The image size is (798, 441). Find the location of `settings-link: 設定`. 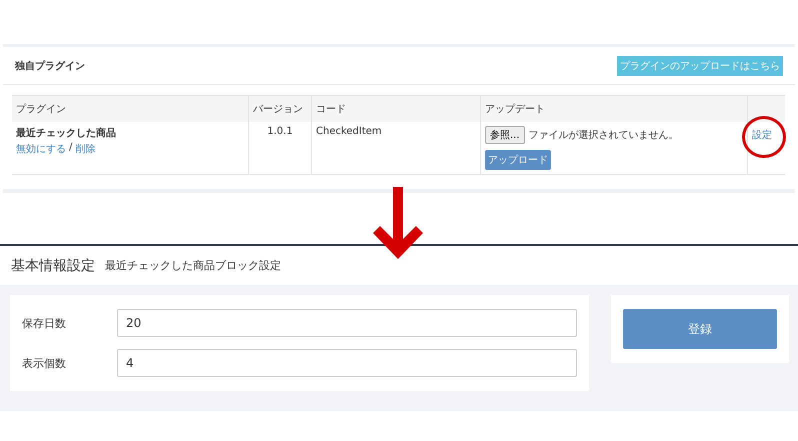

settings-link: 設定 is located at coordinates (762, 135).